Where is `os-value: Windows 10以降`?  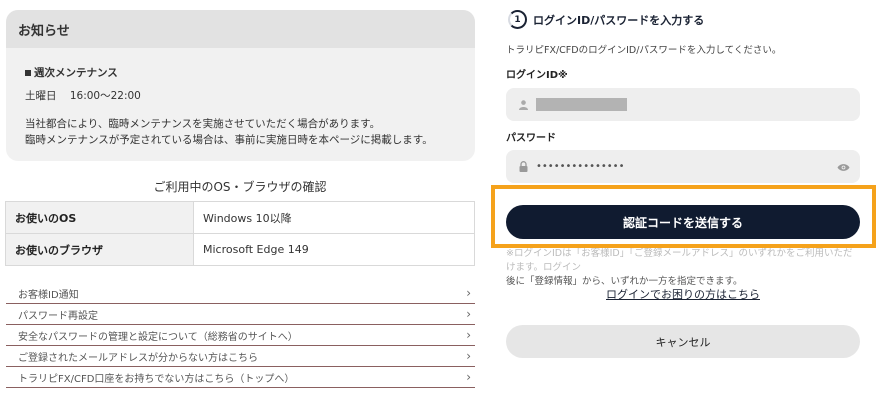
os-value: Windows 10以降 is located at coordinates (334, 217).